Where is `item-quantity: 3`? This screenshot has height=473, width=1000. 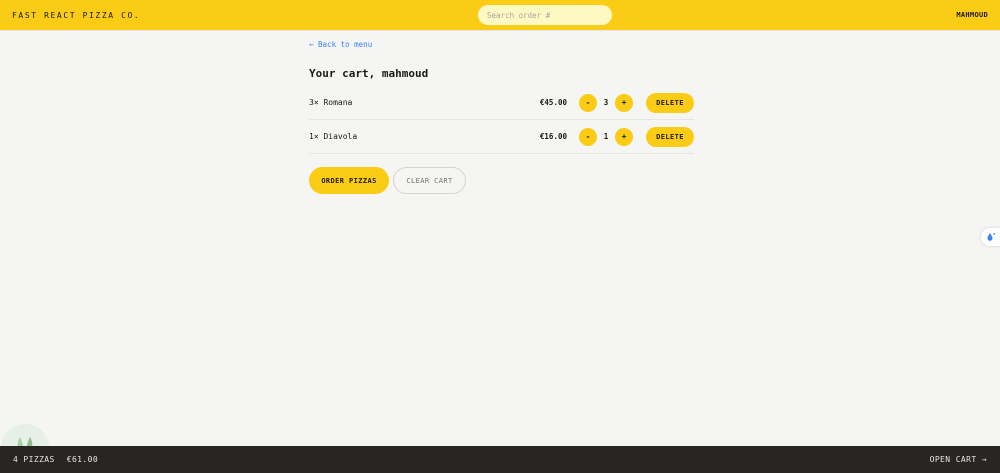
item-quantity: 3 is located at coordinates (606, 102).